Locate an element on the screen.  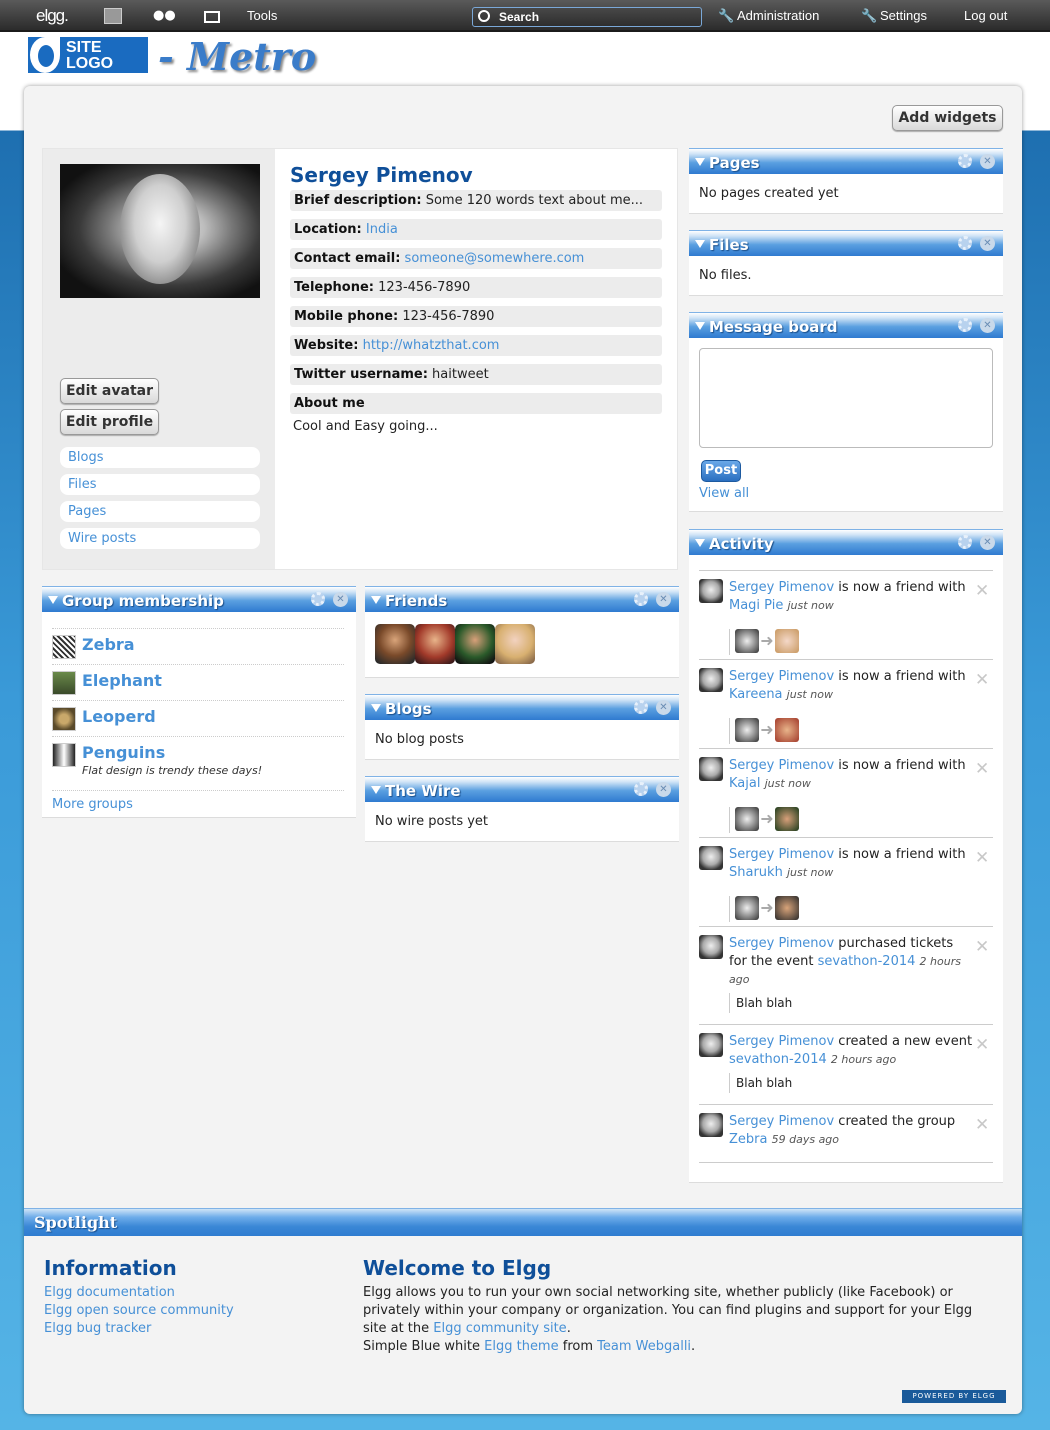
team-webgalli-link: Team Webgalli is located at coordinates (644, 1346).